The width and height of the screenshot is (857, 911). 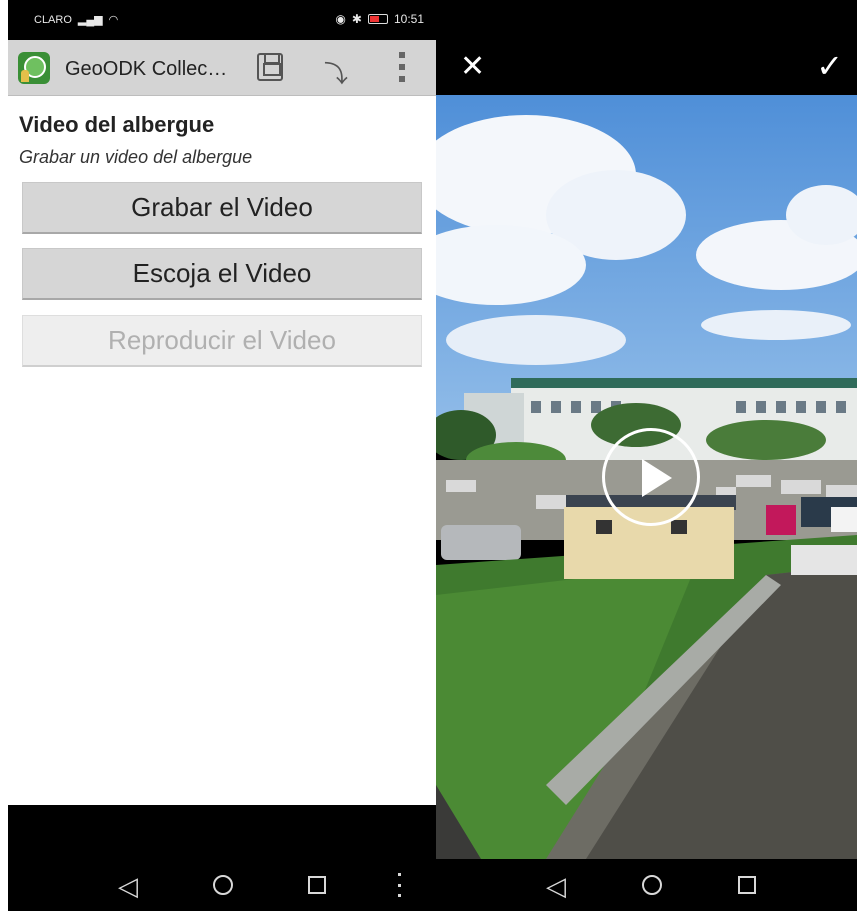 What do you see at coordinates (340, 19) in the screenshot?
I see `eye-icon: ◉` at bounding box center [340, 19].